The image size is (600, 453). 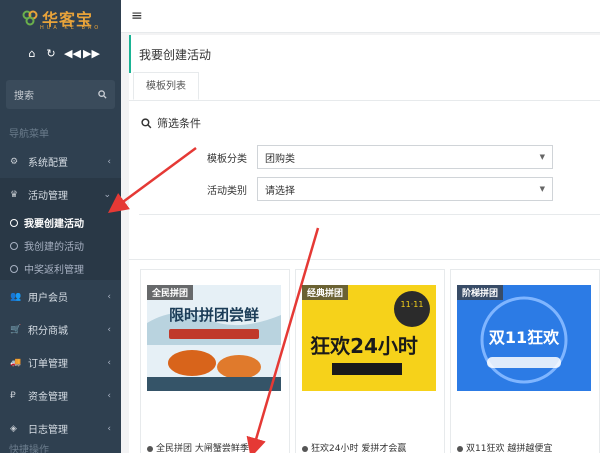 I want to click on svg-text: 11·11, so click(x=412, y=304).